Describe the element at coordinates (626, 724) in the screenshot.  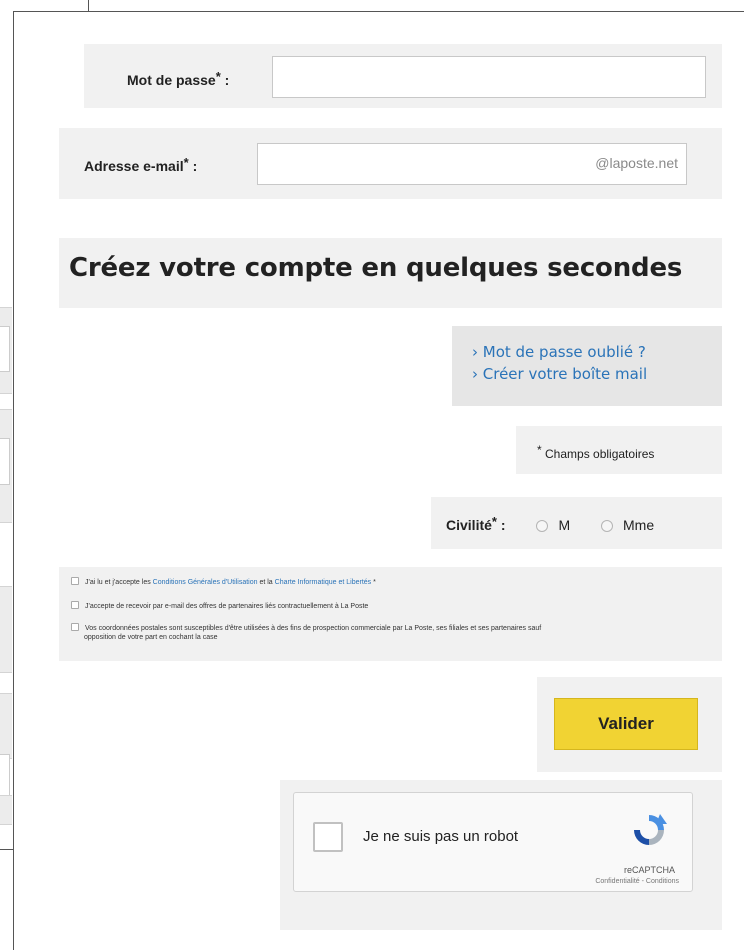
I see `submit-button: Valider` at that location.